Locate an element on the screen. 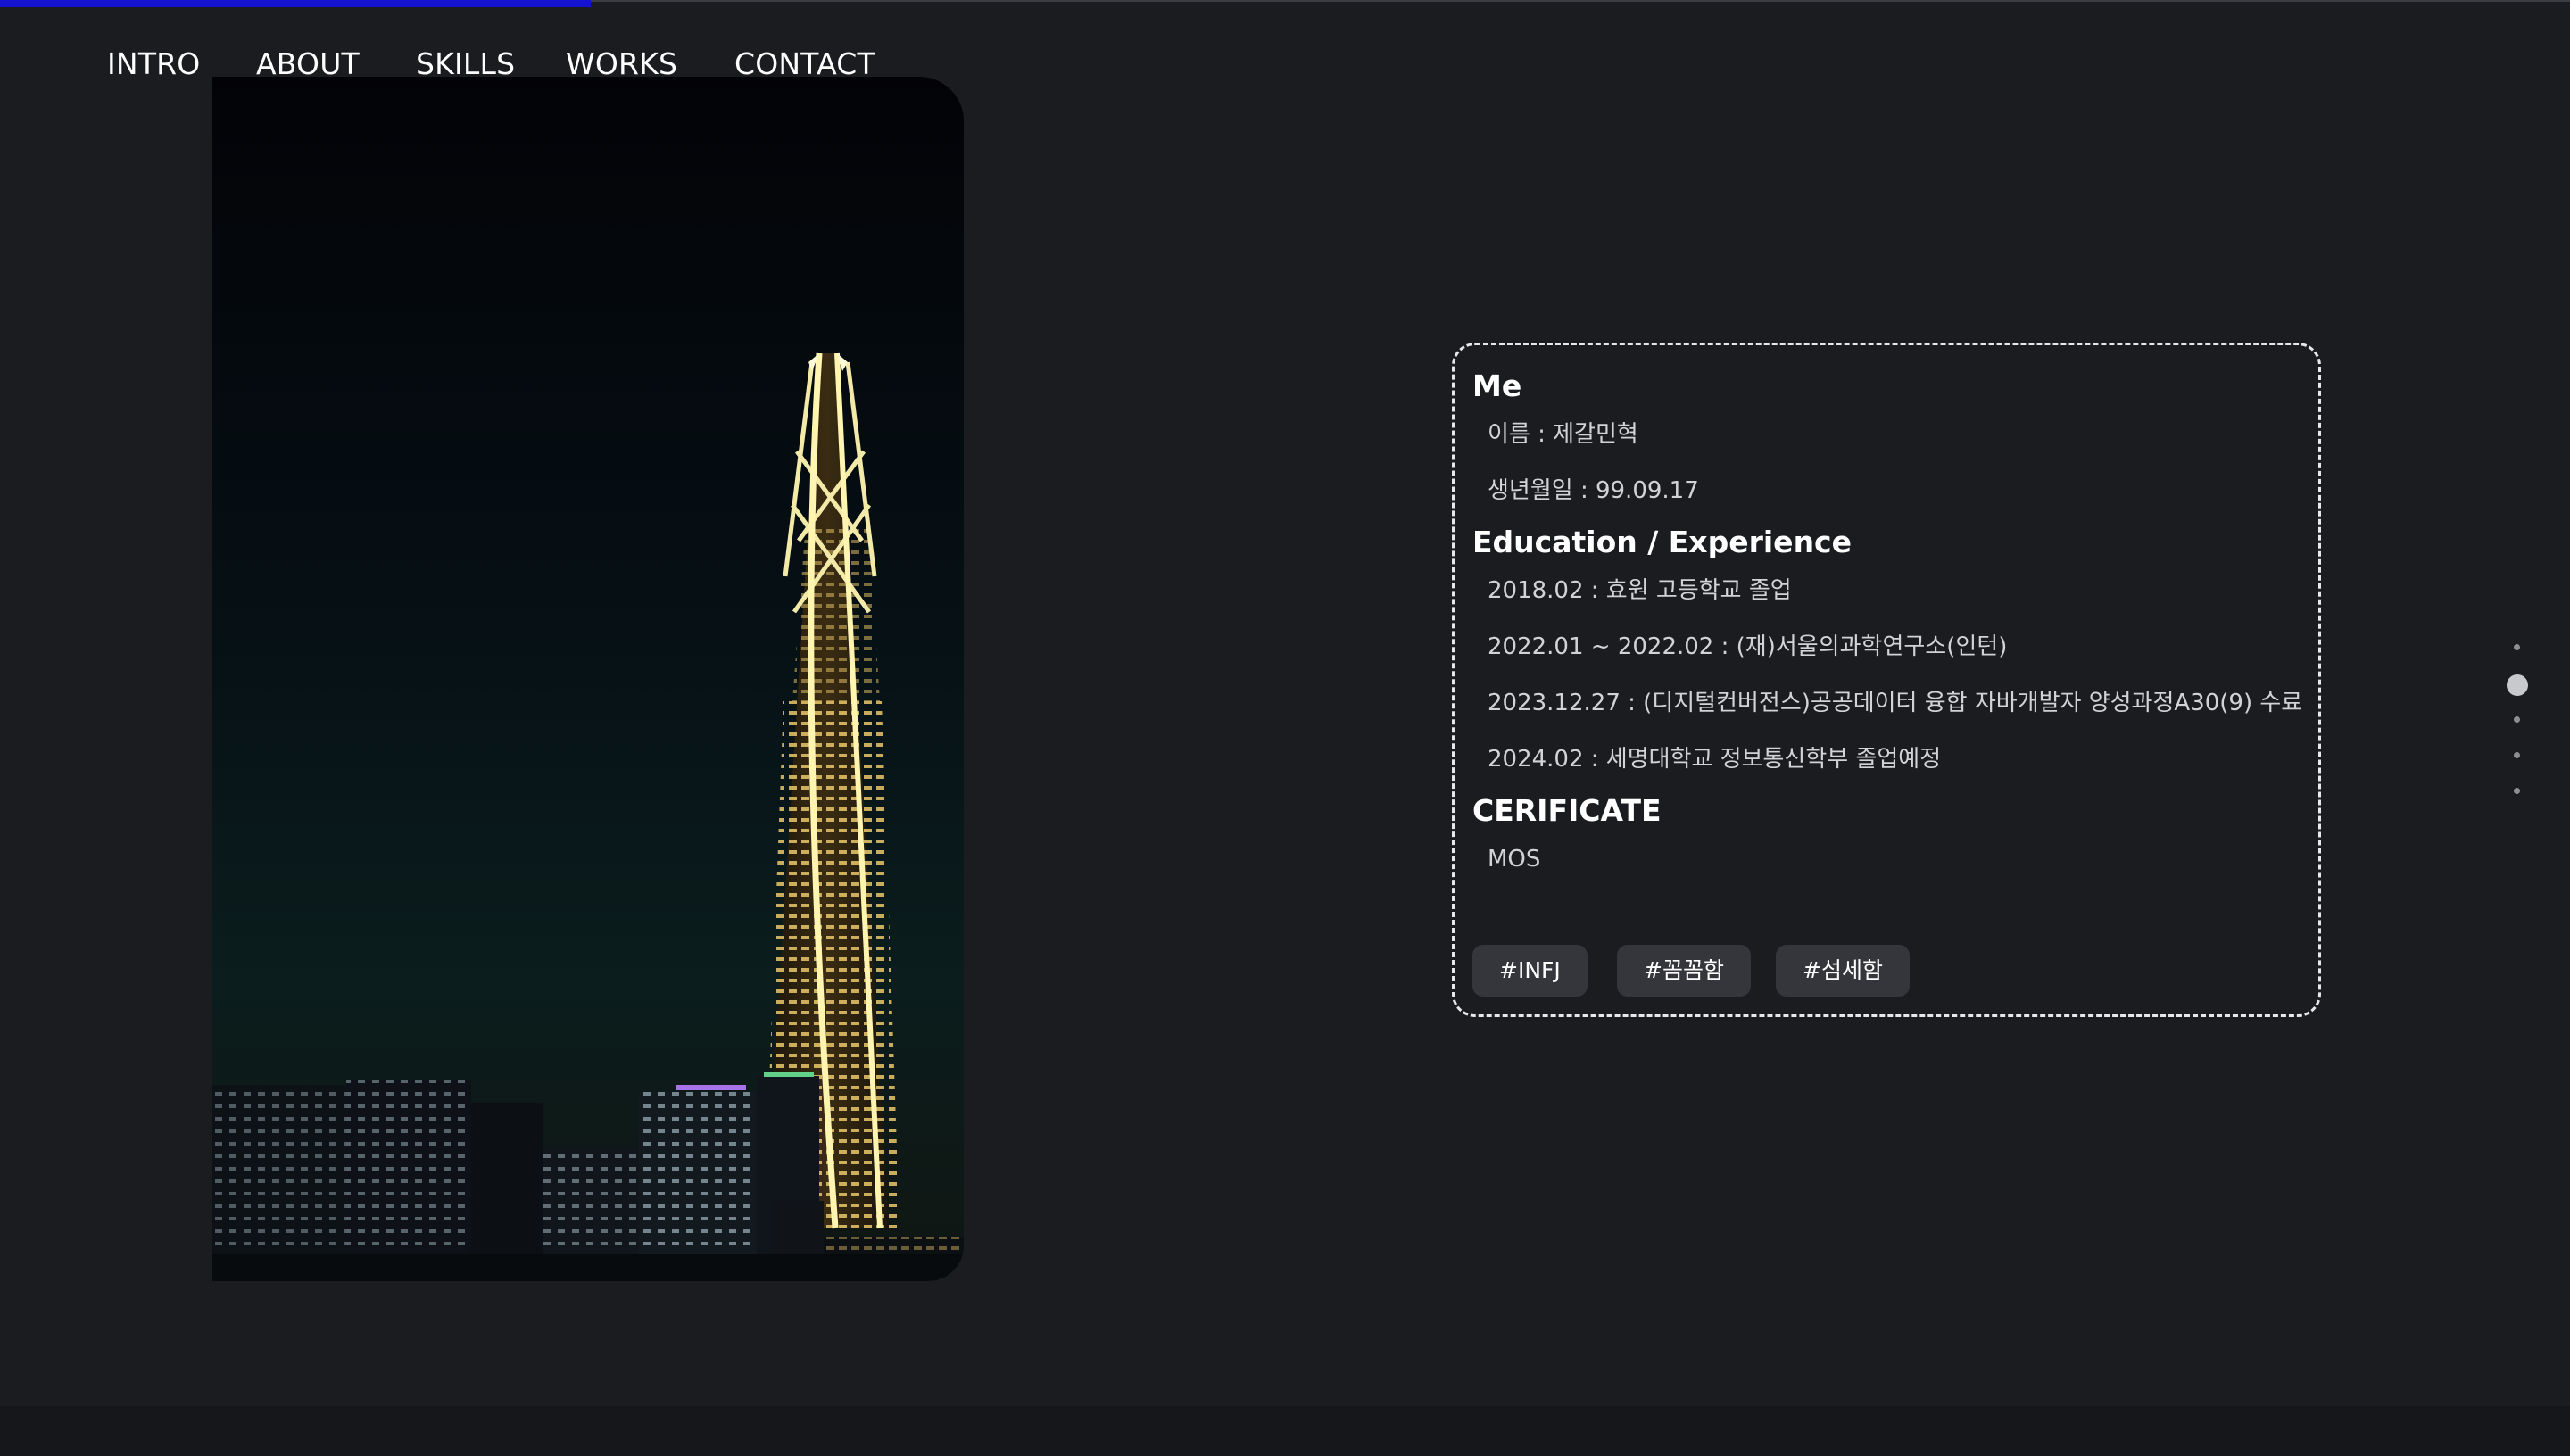 This screenshot has height=1456, width=2570. info-name: 이름 : 제갈민혁 is located at coordinates (1563, 435).